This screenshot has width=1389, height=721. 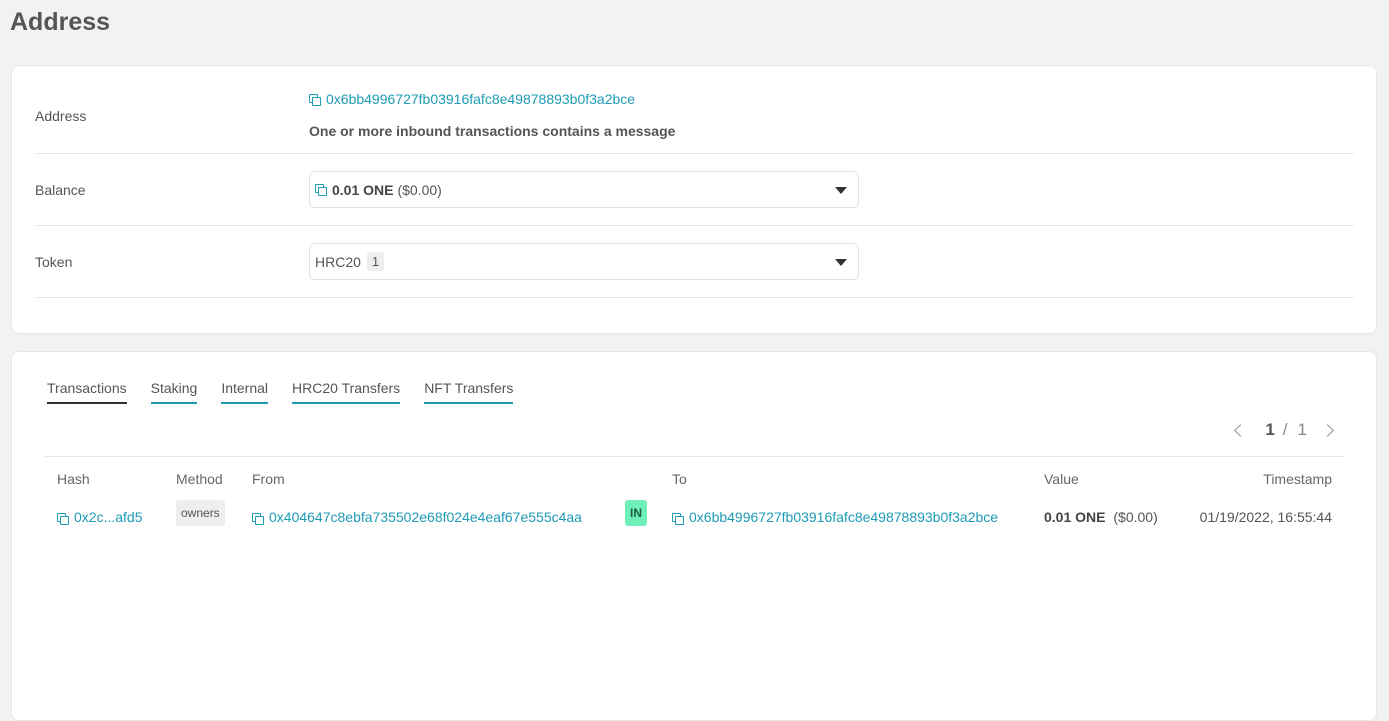 I want to click on method-badge: owners, so click(x=200, y=513).